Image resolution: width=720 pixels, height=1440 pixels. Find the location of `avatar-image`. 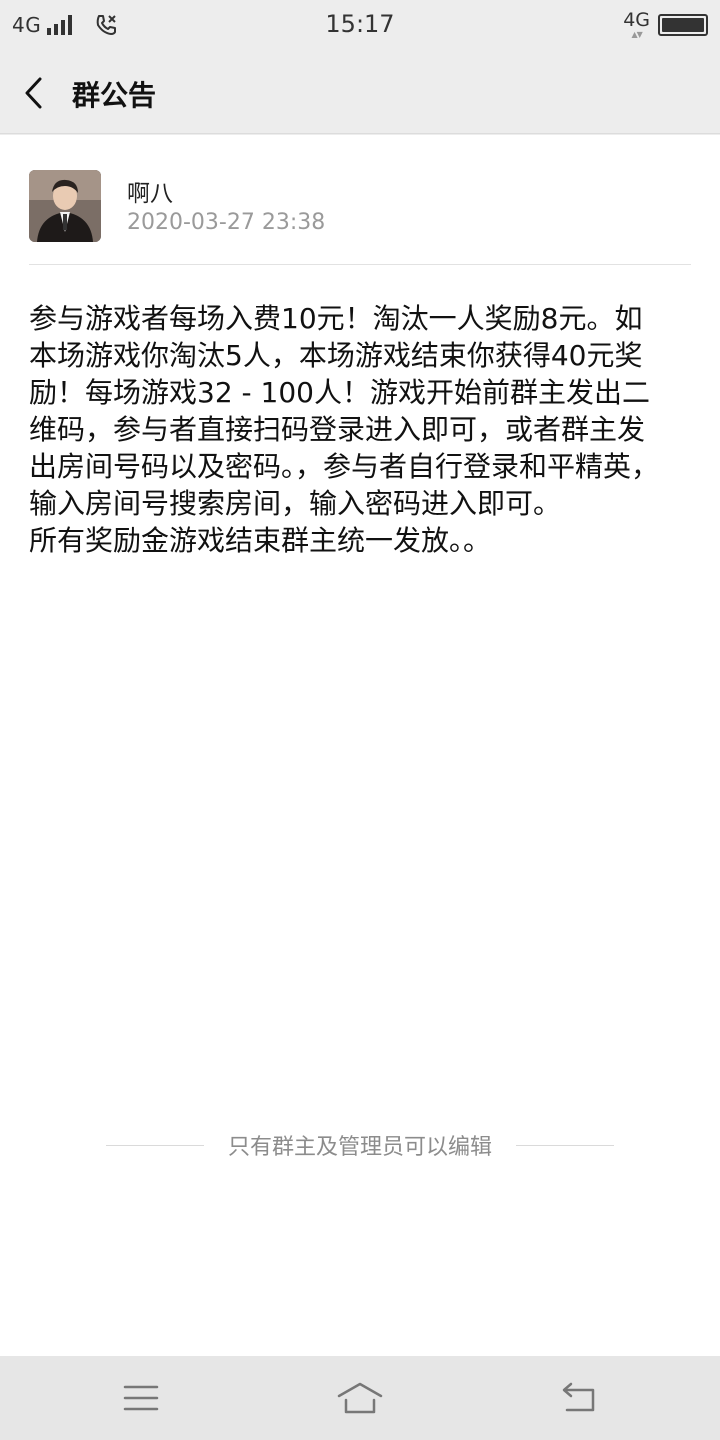

avatar-image is located at coordinates (65, 206).